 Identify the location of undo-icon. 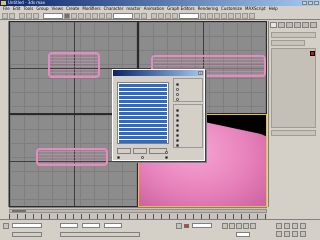
(5, 15).